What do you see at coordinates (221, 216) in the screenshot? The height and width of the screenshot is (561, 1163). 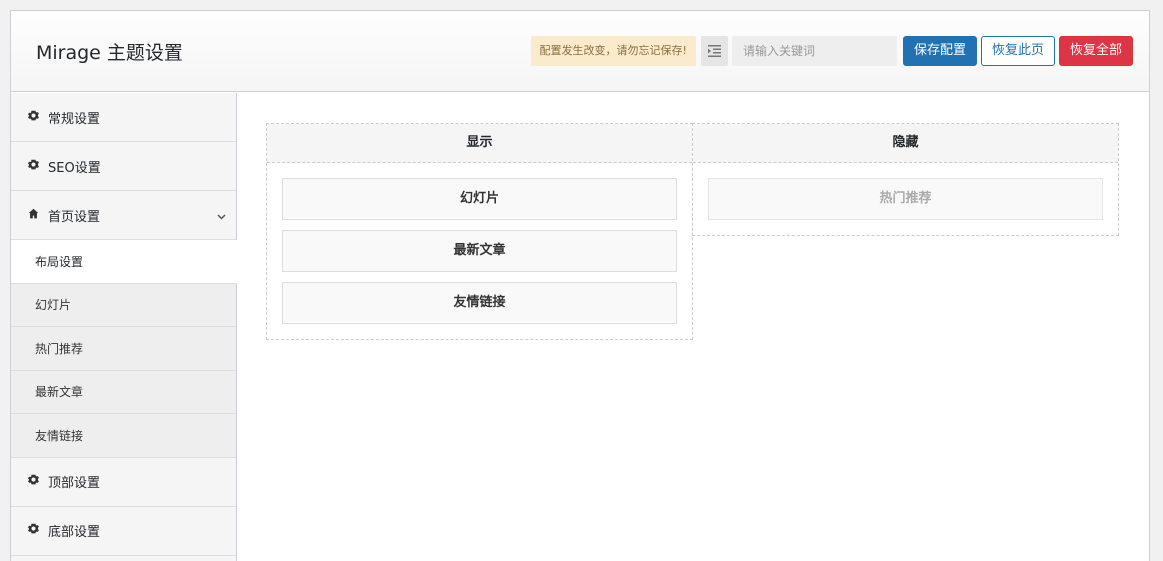 I see `chevron-down-icon` at bounding box center [221, 216].